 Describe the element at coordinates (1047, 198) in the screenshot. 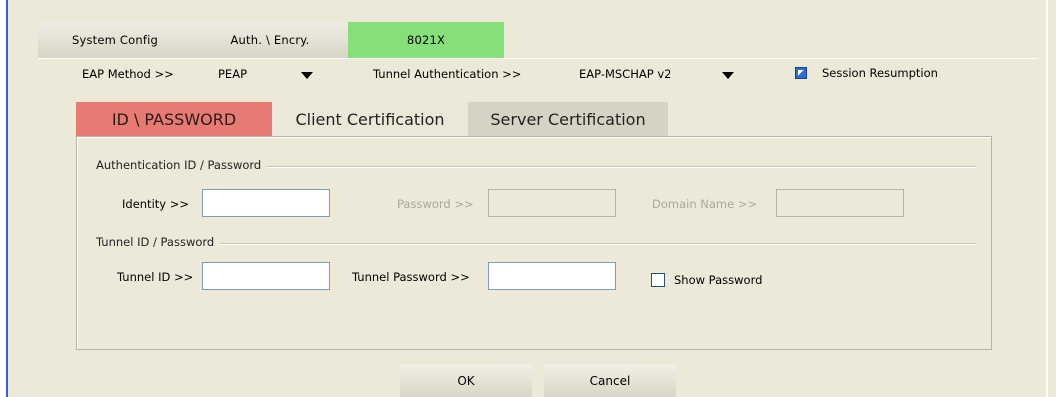

I see `window-right-border` at that location.